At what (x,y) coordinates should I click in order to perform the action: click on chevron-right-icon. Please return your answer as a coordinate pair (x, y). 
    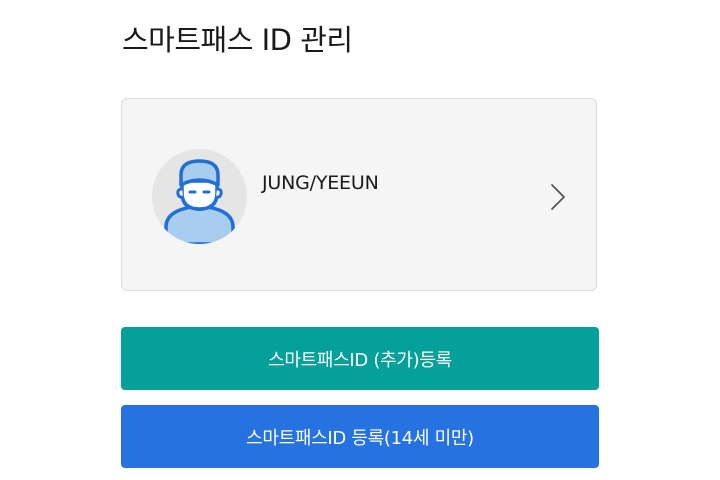
    Looking at the image, I should click on (558, 197).